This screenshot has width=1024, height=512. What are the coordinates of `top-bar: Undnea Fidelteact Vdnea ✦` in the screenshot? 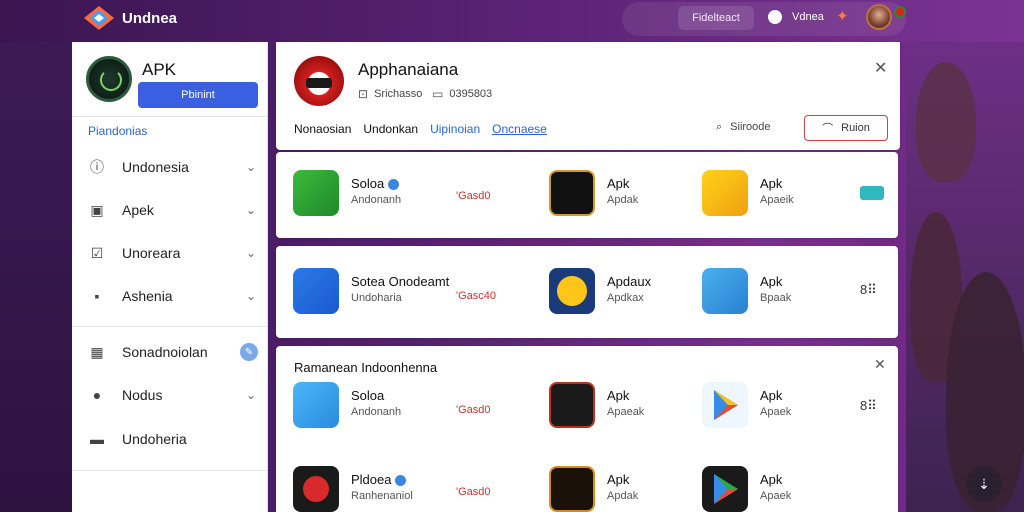 It's located at (512, 21).